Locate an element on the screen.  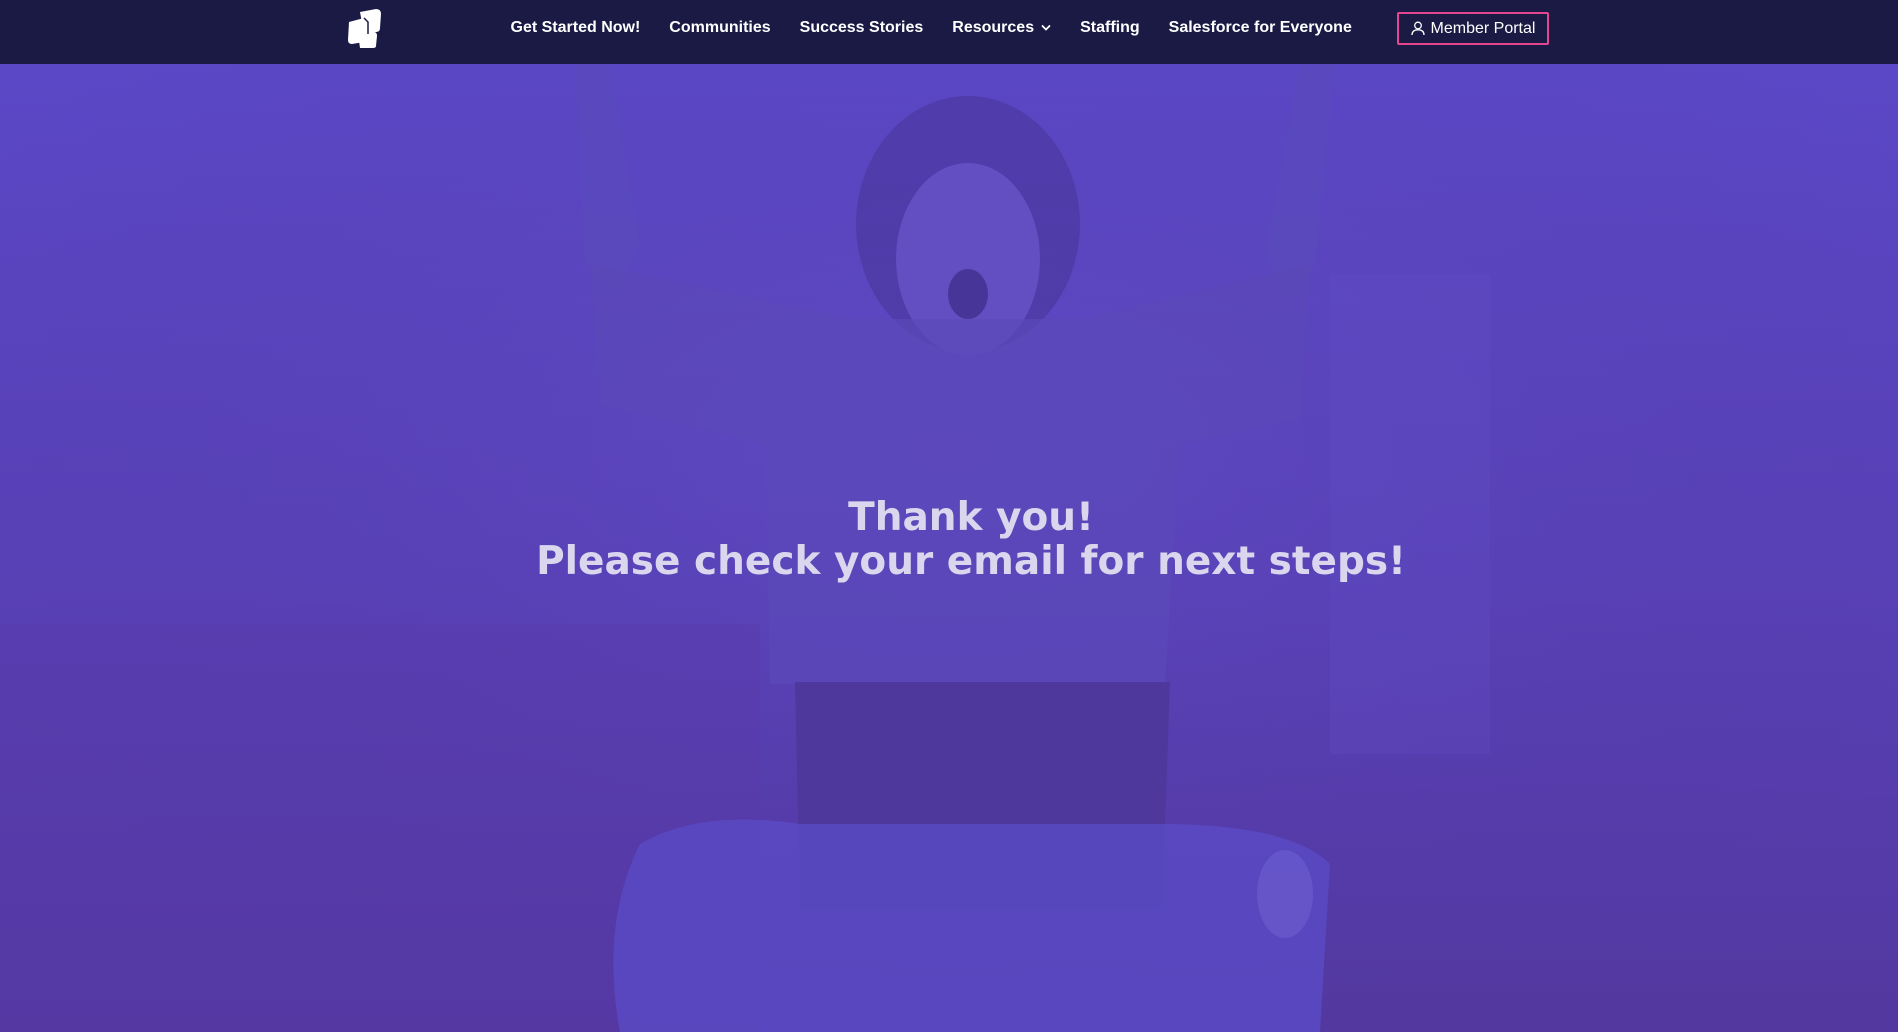
nav-resources: Resources is located at coordinates (1002, 28).